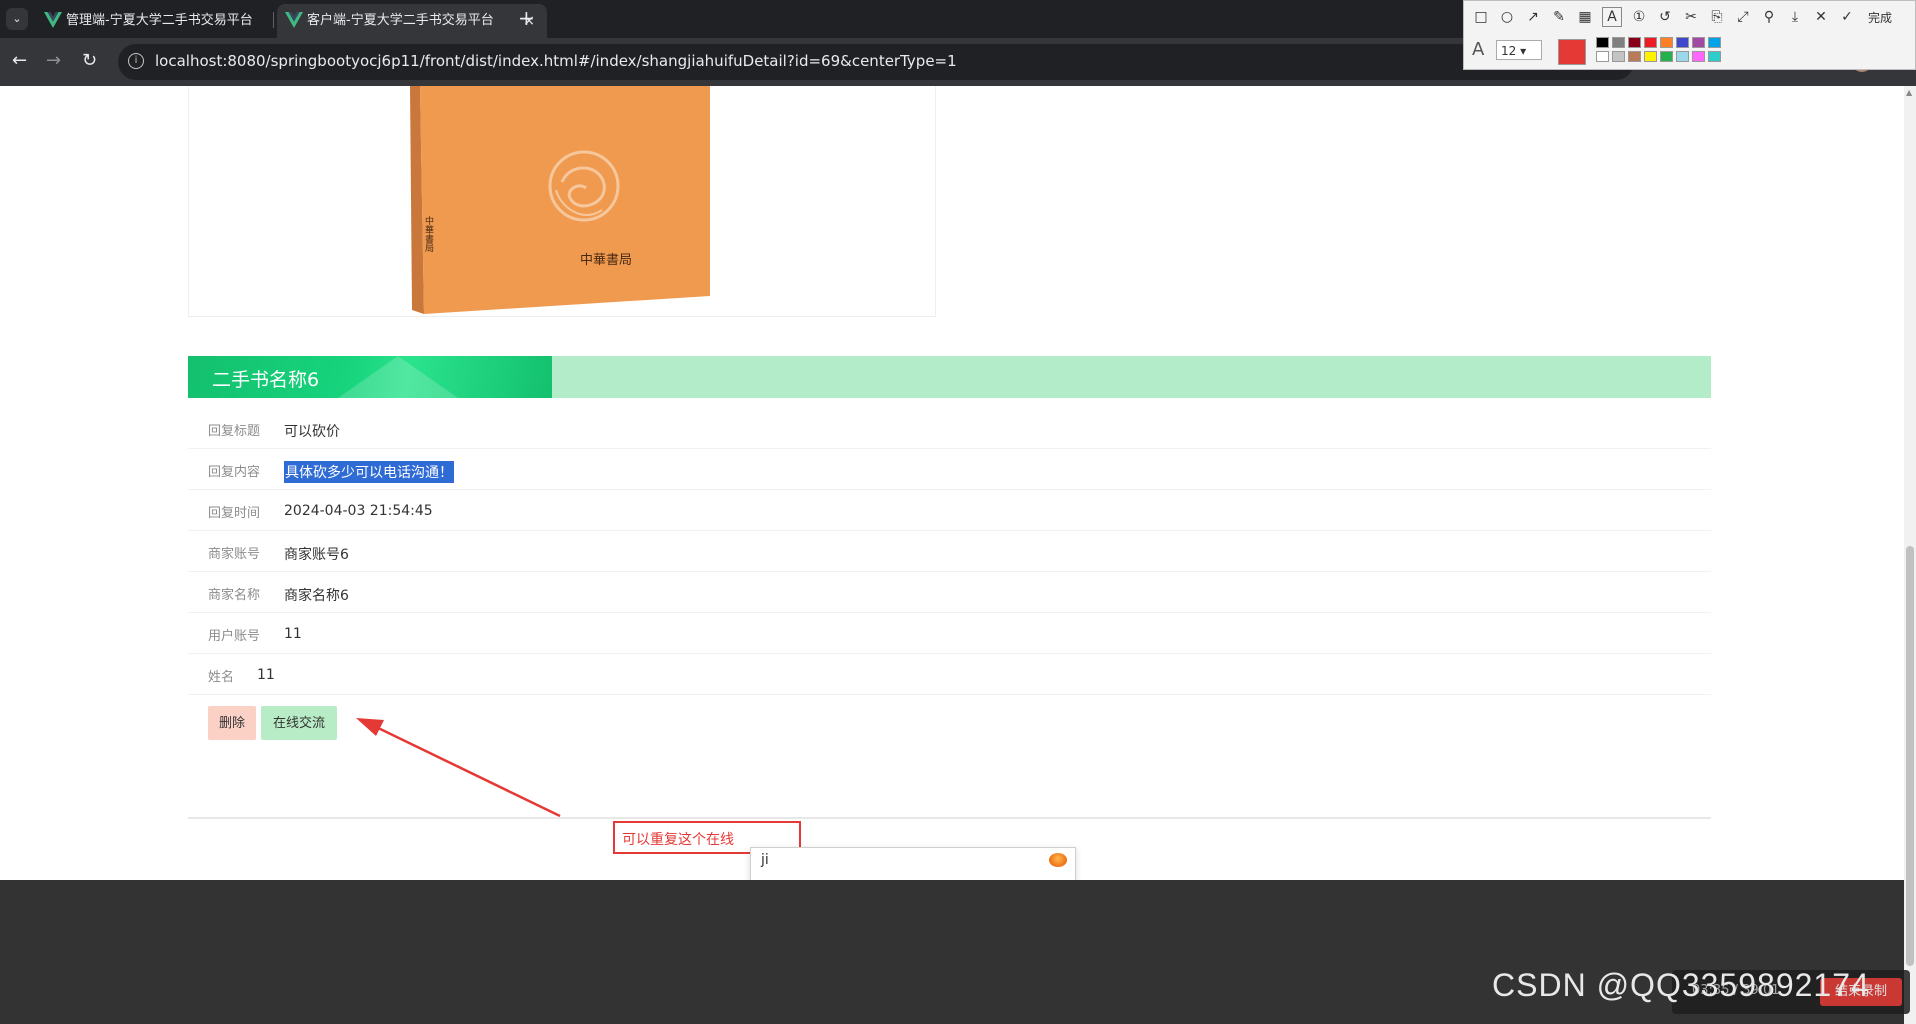  What do you see at coordinates (1717, 17) in the screenshot?
I see `copy-icon: ⎘` at bounding box center [1717, 17].